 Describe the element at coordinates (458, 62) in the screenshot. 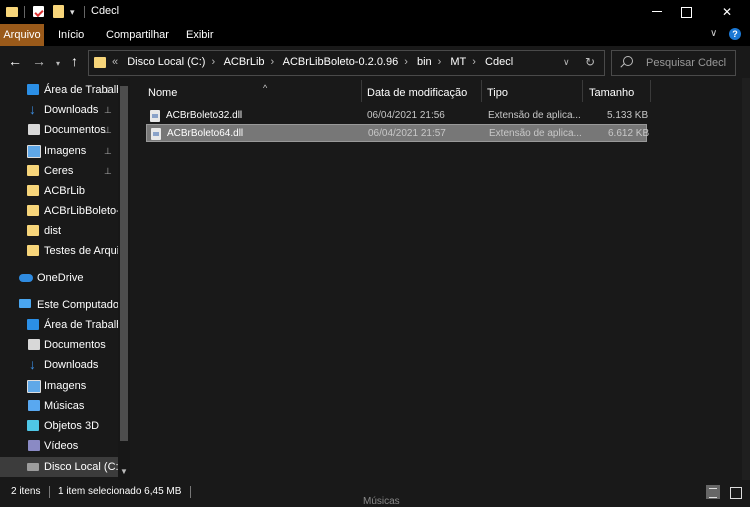

I see `breadcrumb-item: MT` at that location.